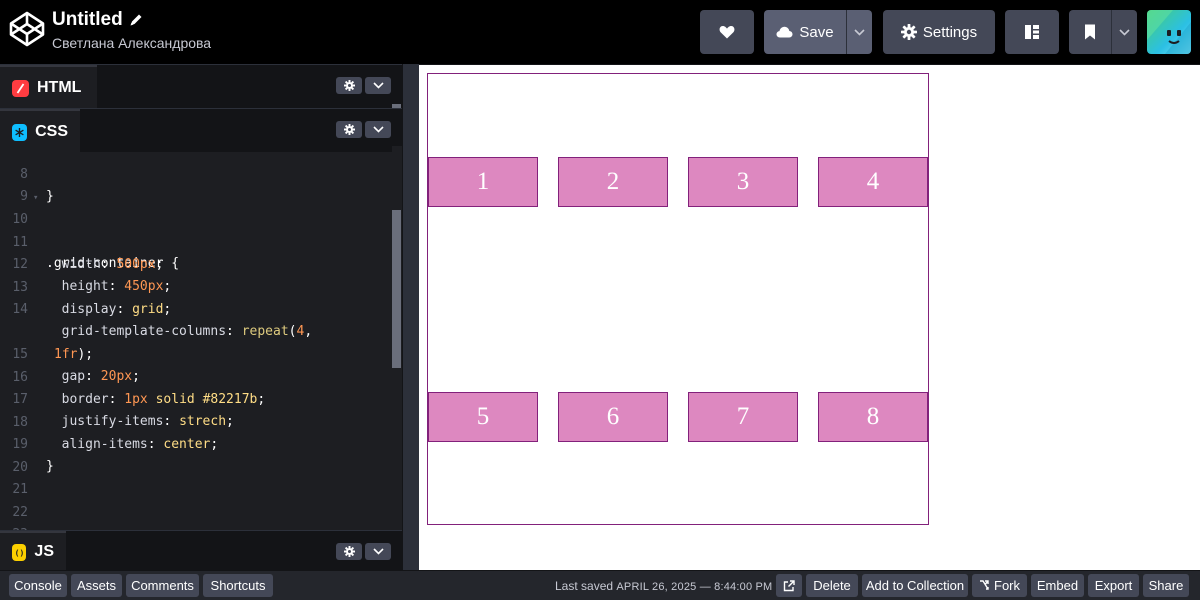 Image resolution: width=1200 pixels, height=600 pixels. Describe the element at coordinates (51, 131) in the screenshot. I see `tab-css-label: CSS` at that location.